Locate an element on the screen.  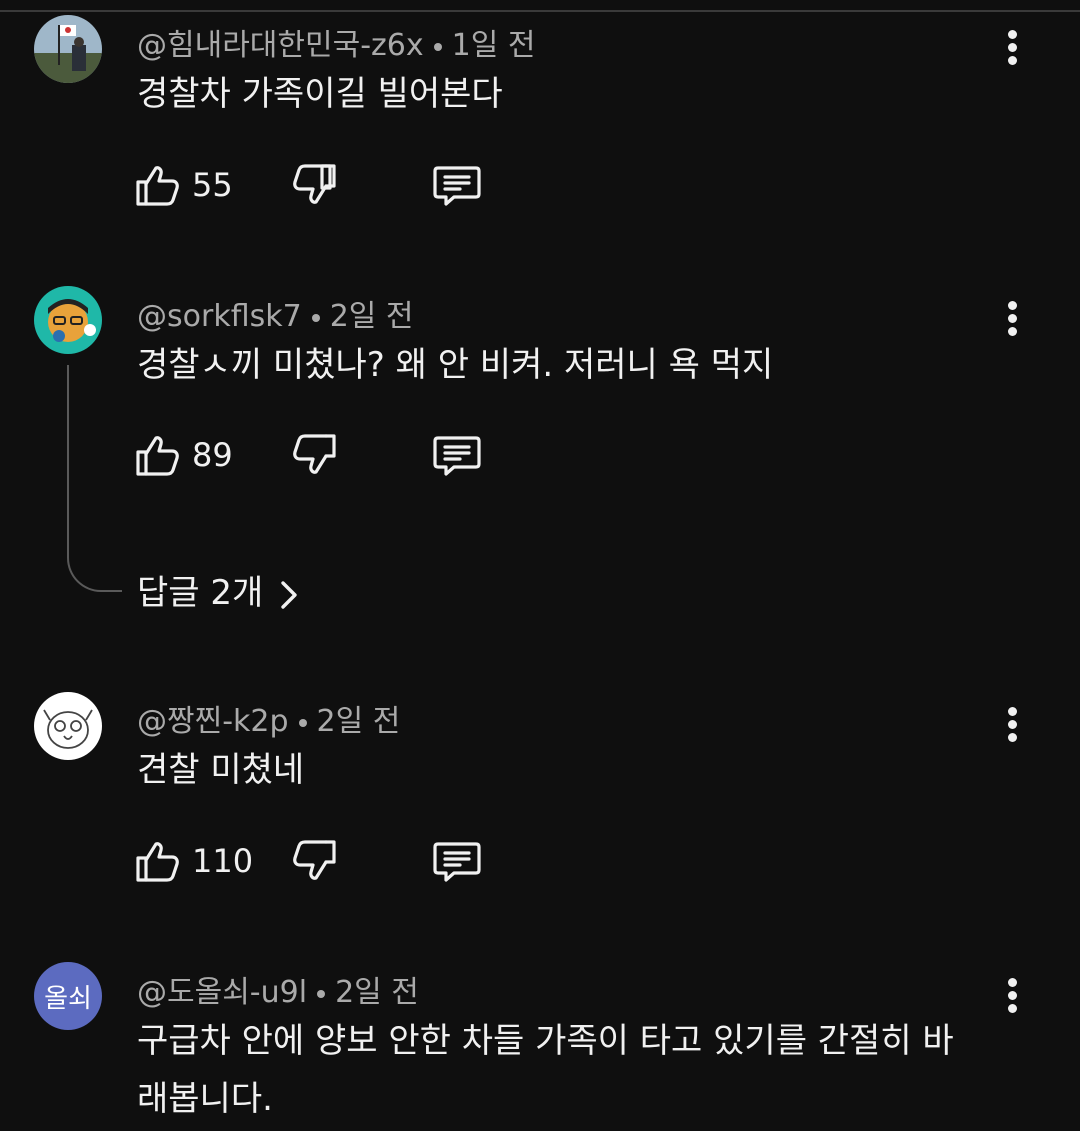
thread-line is located at coordinates (94, 478).